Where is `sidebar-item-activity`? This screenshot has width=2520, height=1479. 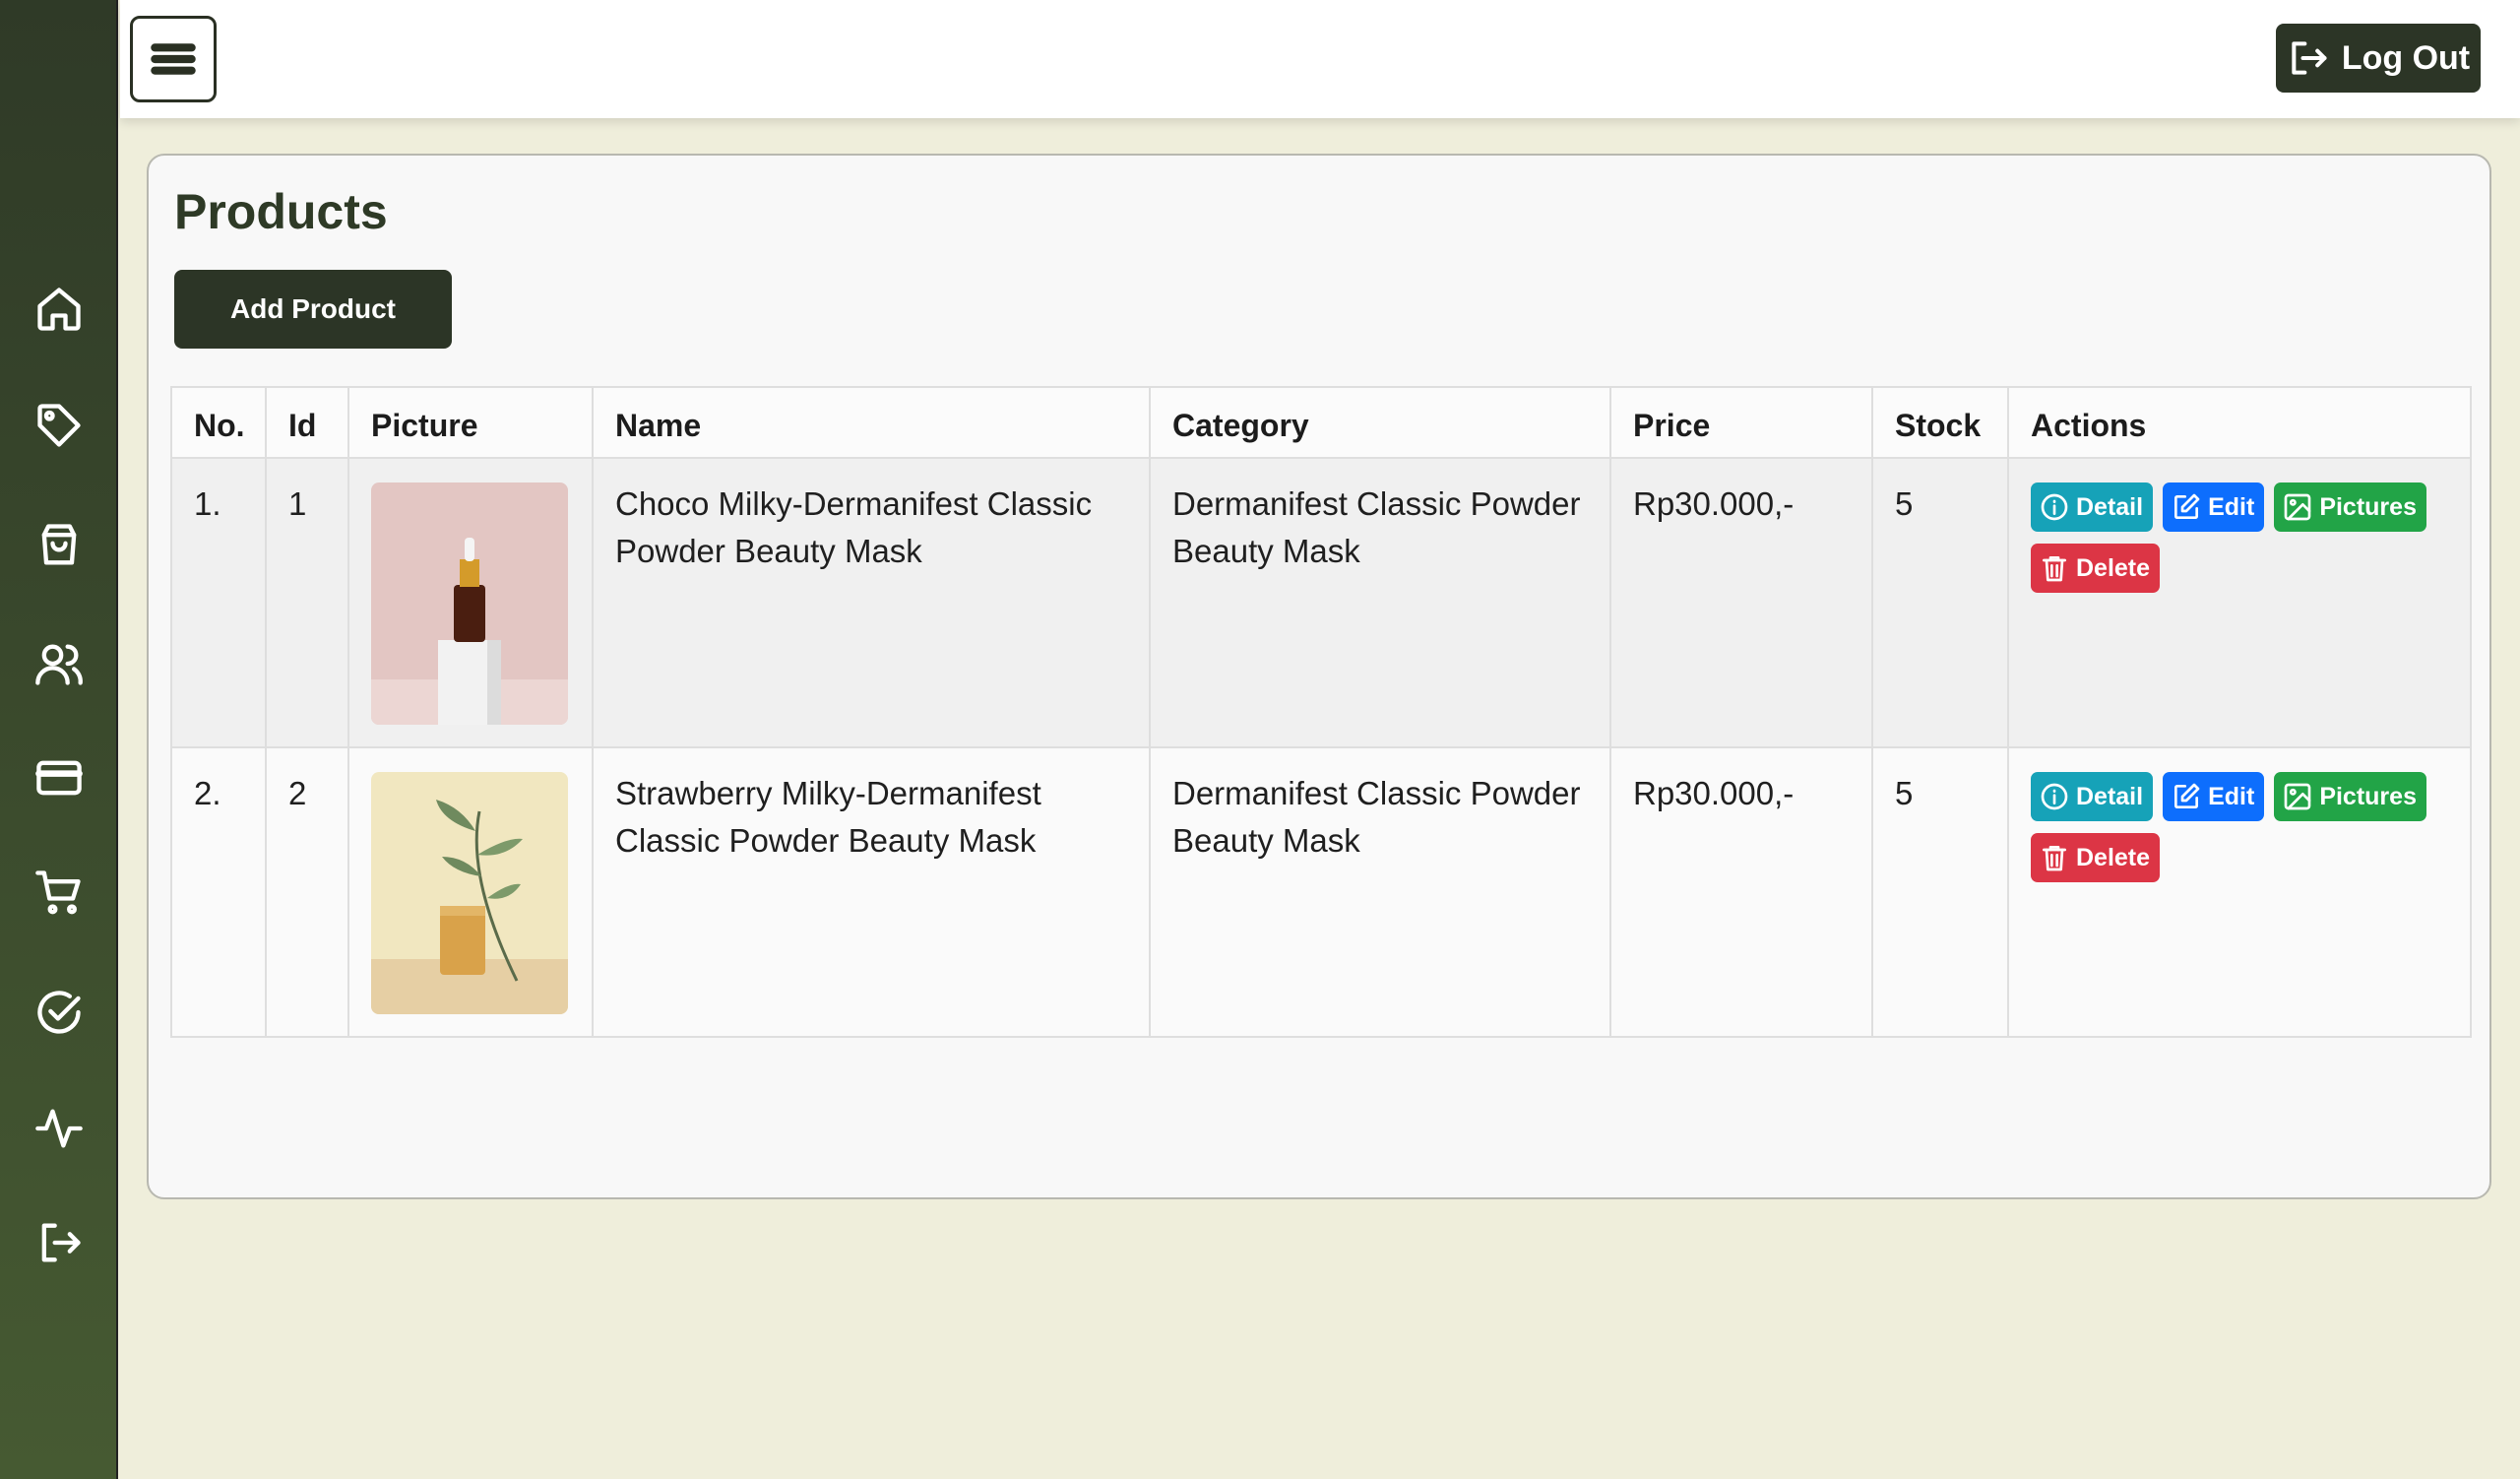
sidebar-item-activity is located at coordinates (59, 1128).